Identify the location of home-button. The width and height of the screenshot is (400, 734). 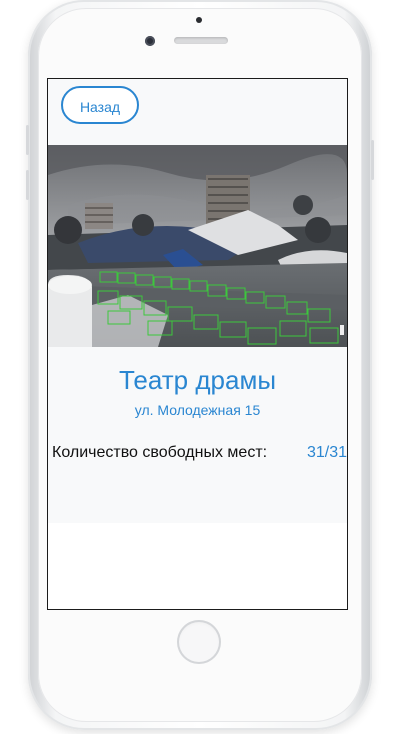
(199, 642).